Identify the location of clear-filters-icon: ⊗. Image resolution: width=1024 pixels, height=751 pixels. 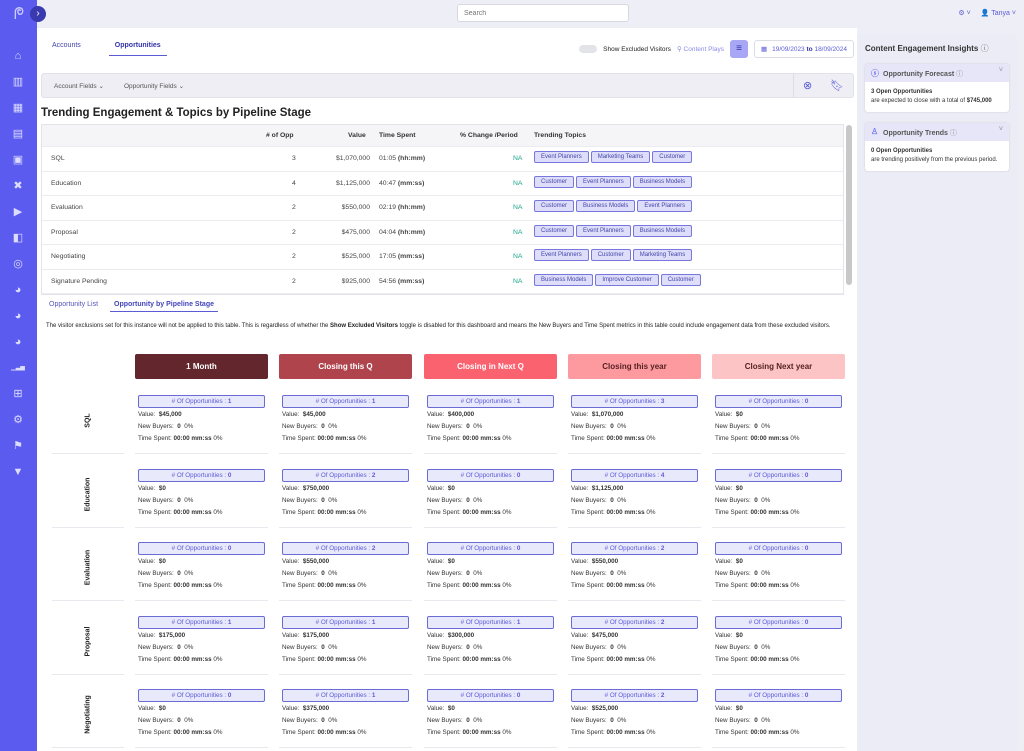
(807, 85).